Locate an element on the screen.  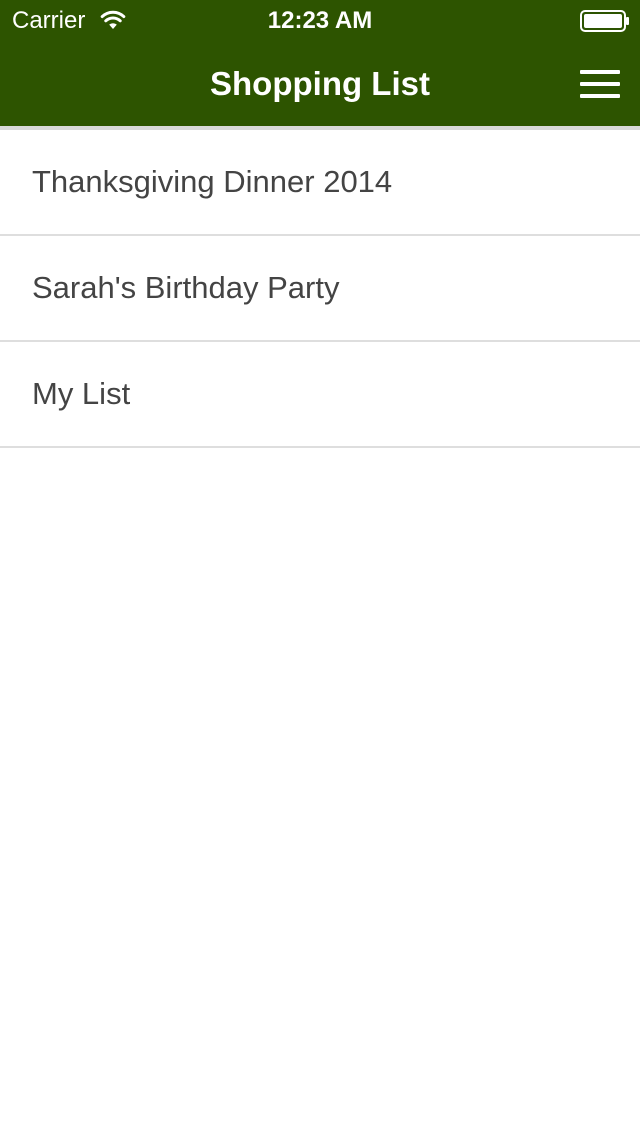
status-time: 12:23 AM is located at coordinates (320, 20).